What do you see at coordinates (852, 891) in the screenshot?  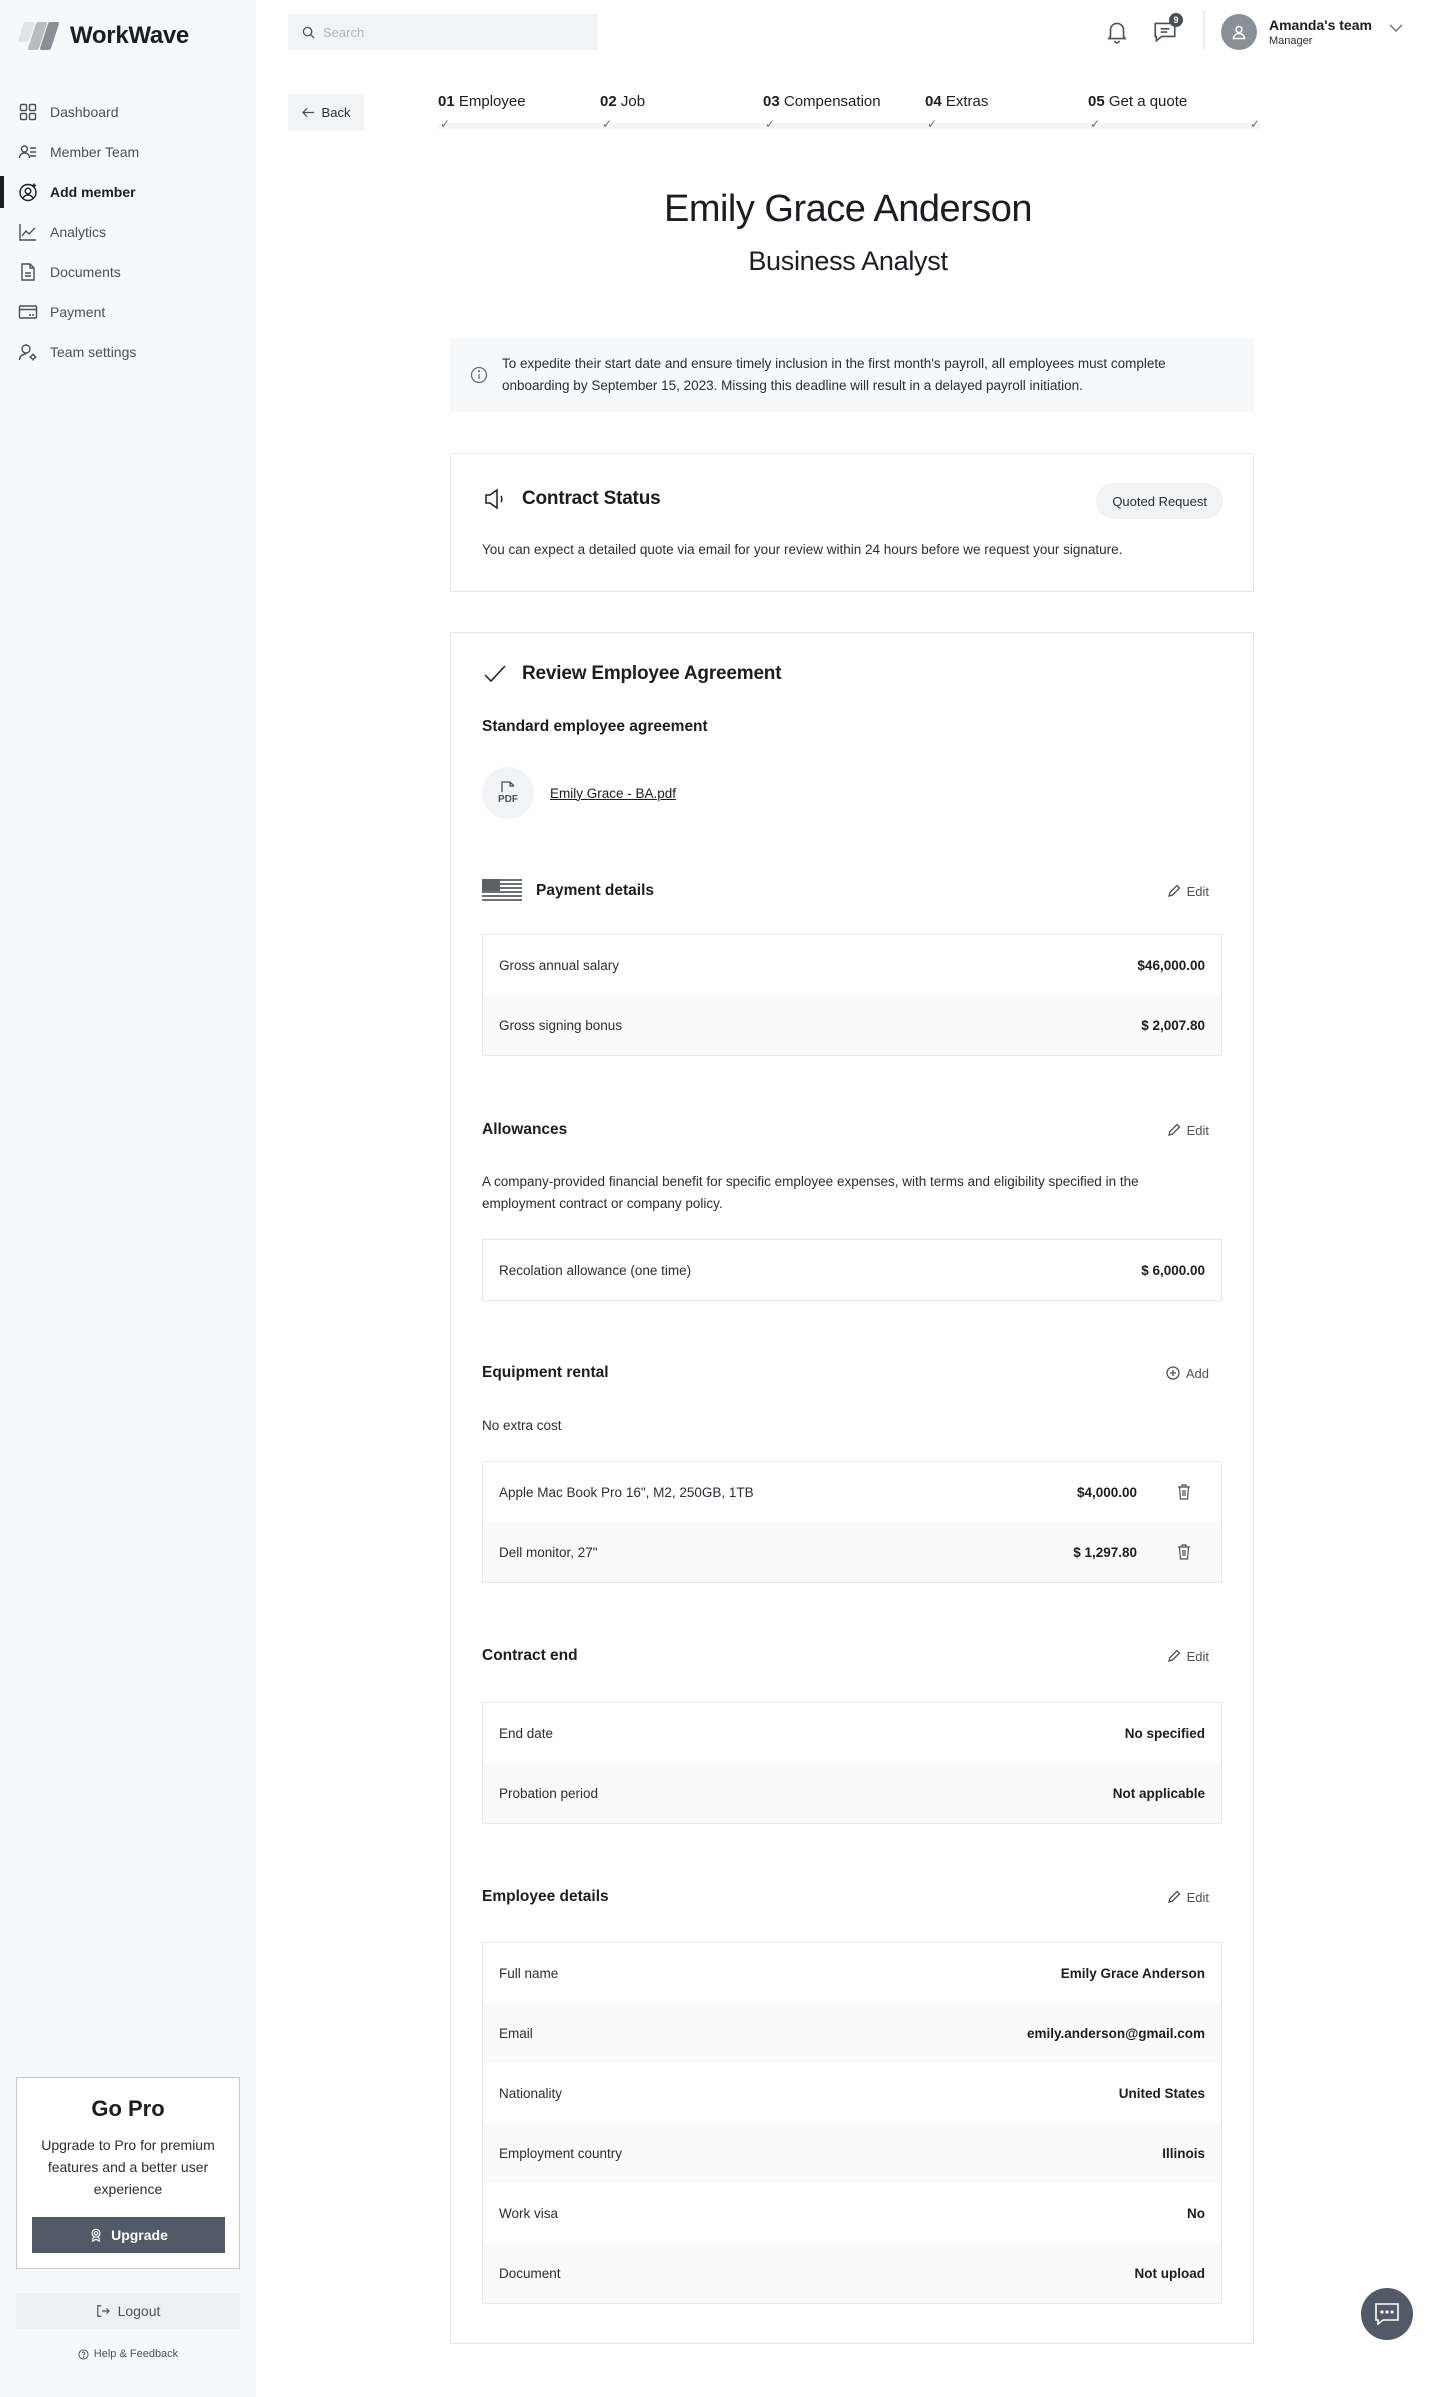 I see `payment-details-header: Payment details Edit` at bounding box center [852, 891].